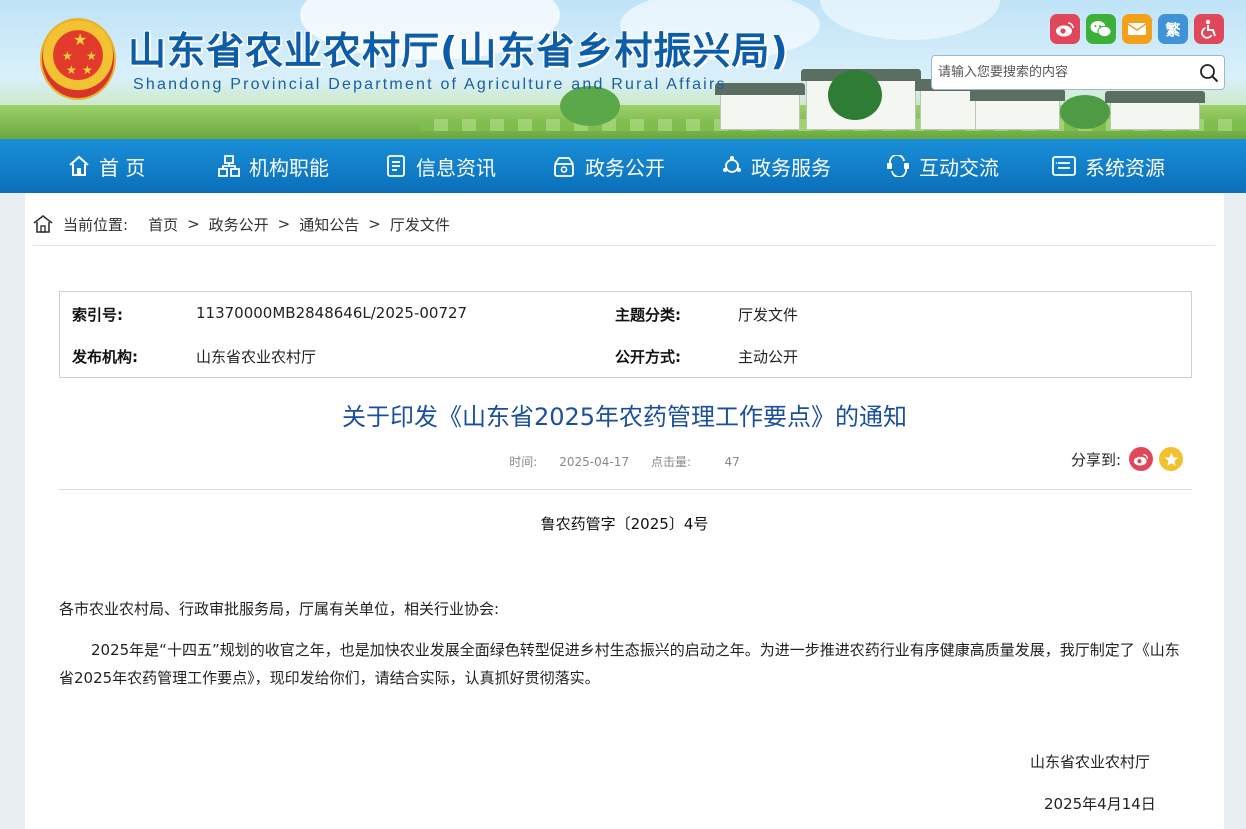 The image size is (1246, 829). I want to click on share-label: 分享到:, so click(1096, 459).